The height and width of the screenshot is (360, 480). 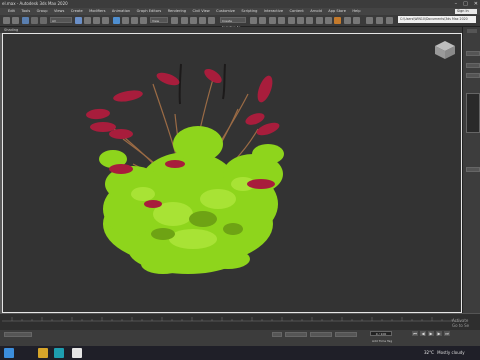 What do you see at coordinates (184, 20) in the screenshot?
I see `snaps-toggle-icon` at bounding box center [184, 20].